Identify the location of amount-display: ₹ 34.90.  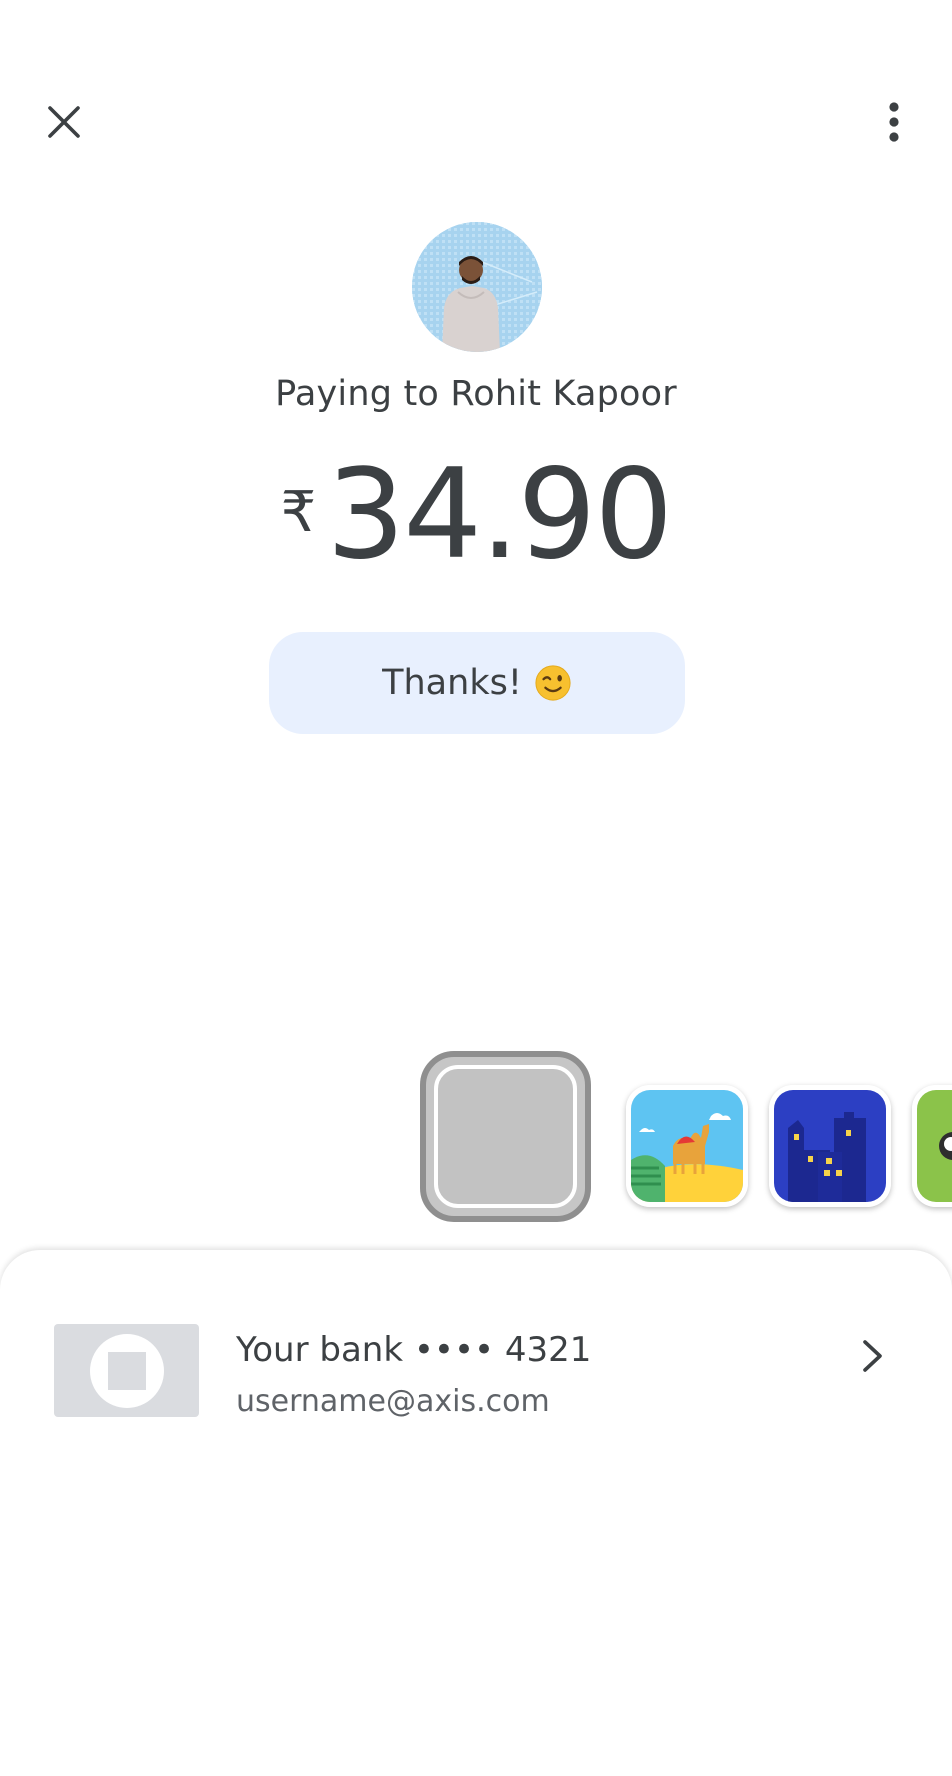
(476, 515).